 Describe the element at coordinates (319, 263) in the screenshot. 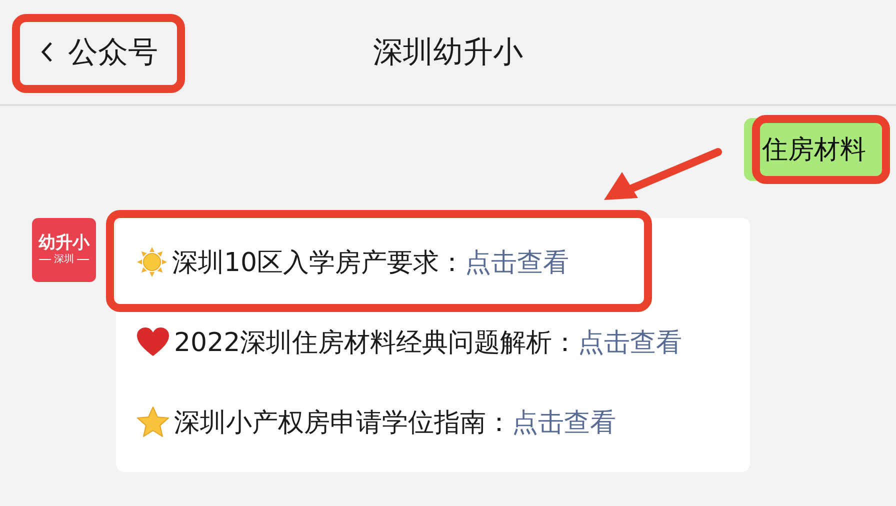

I see `article-title: 深圳10区入学房产要求：` at that location.